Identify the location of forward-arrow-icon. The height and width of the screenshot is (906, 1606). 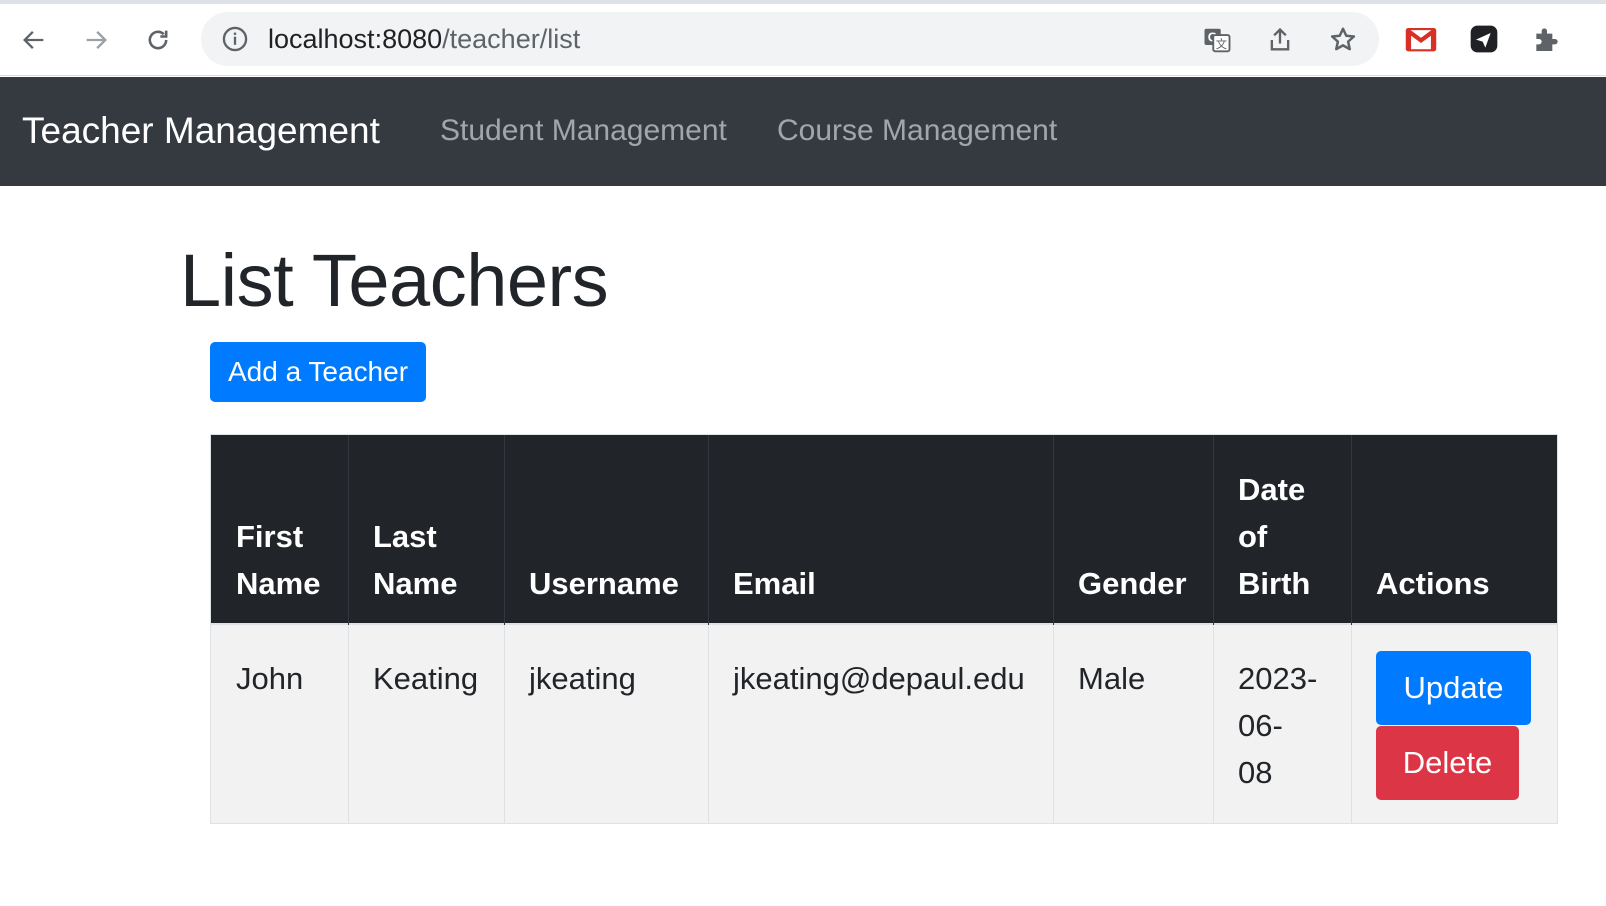
(96, 40).